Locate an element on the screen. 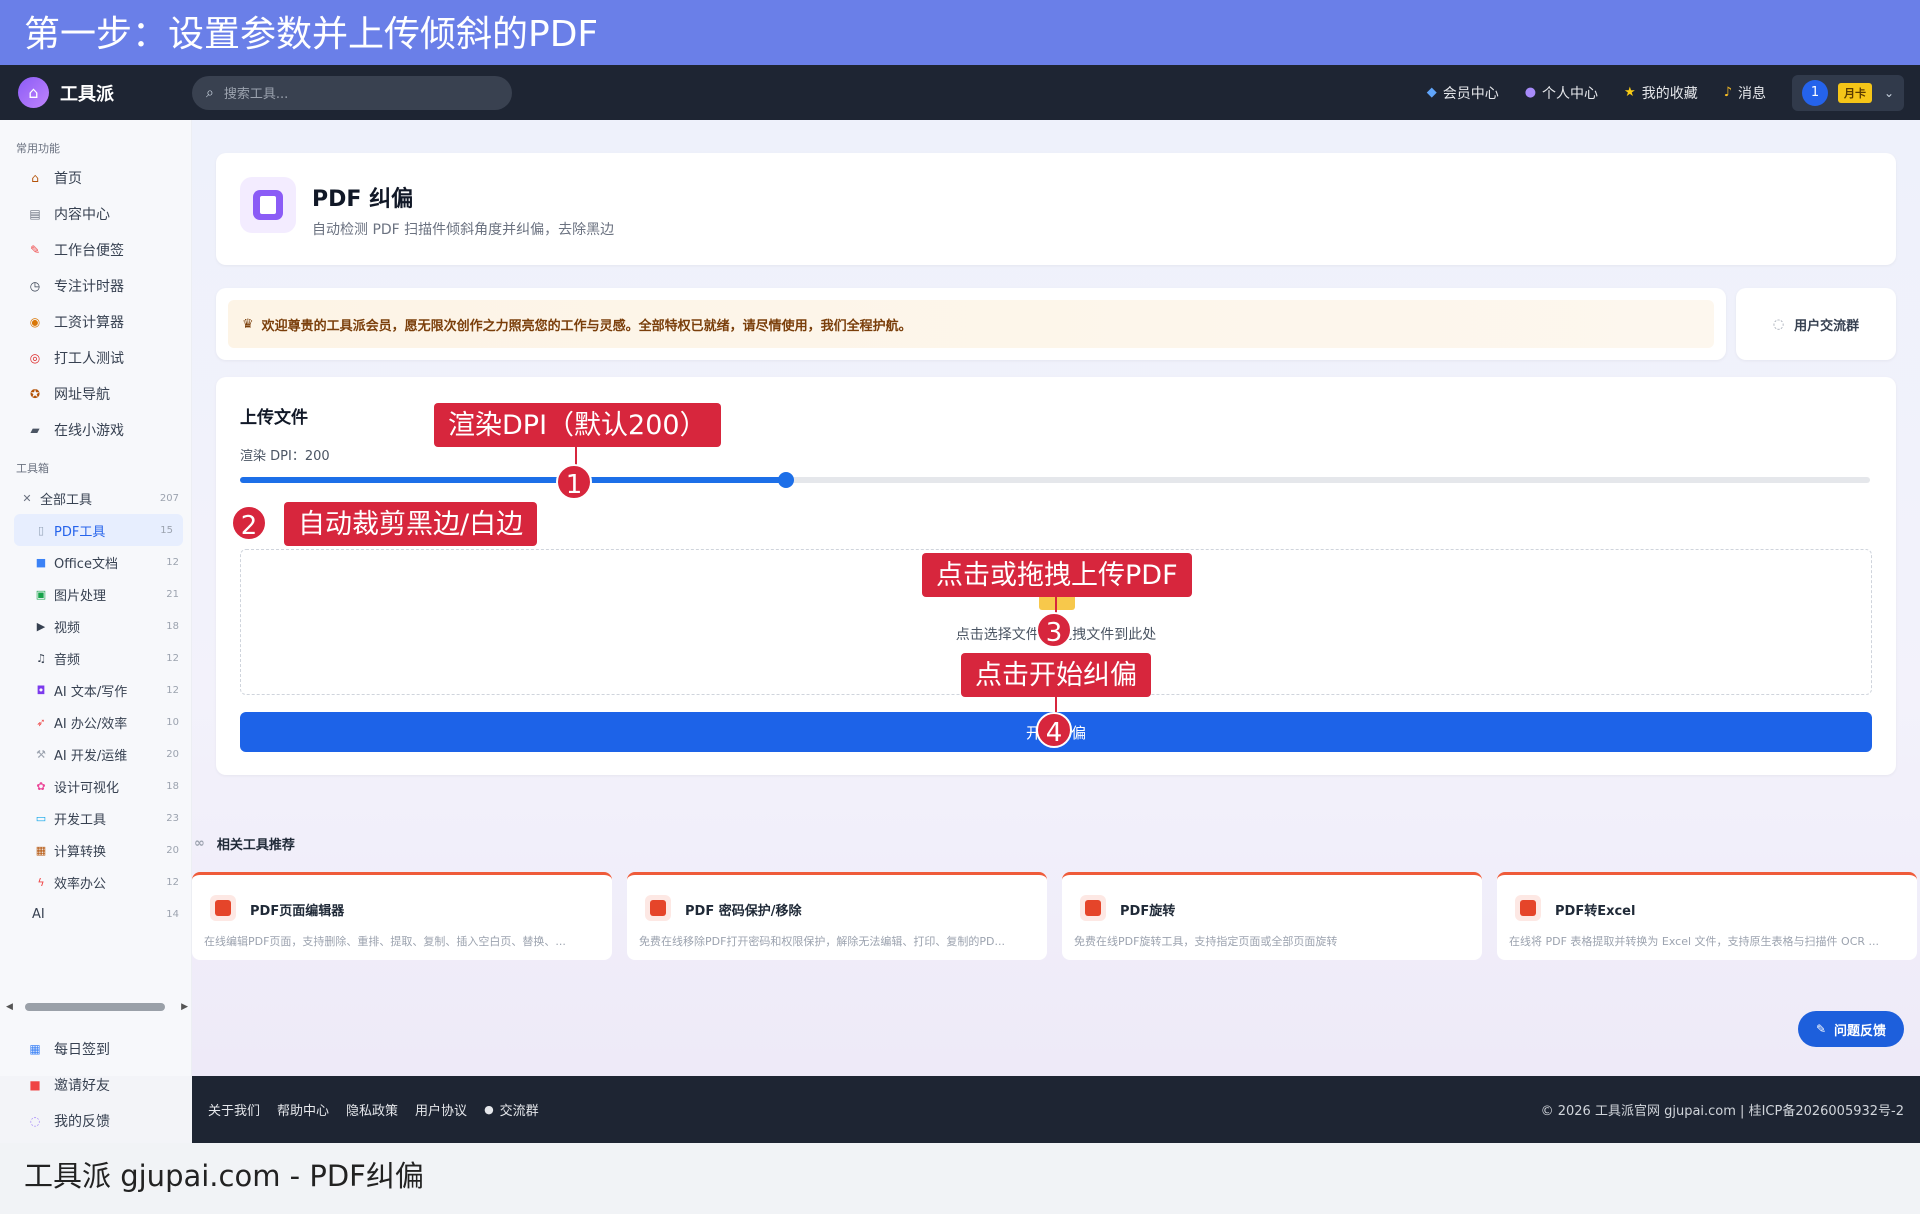 Image resolution: width=1920 pixels, height=1214 pixels. page-title: PDF 纠偏 is located at coordinates (363, 199).